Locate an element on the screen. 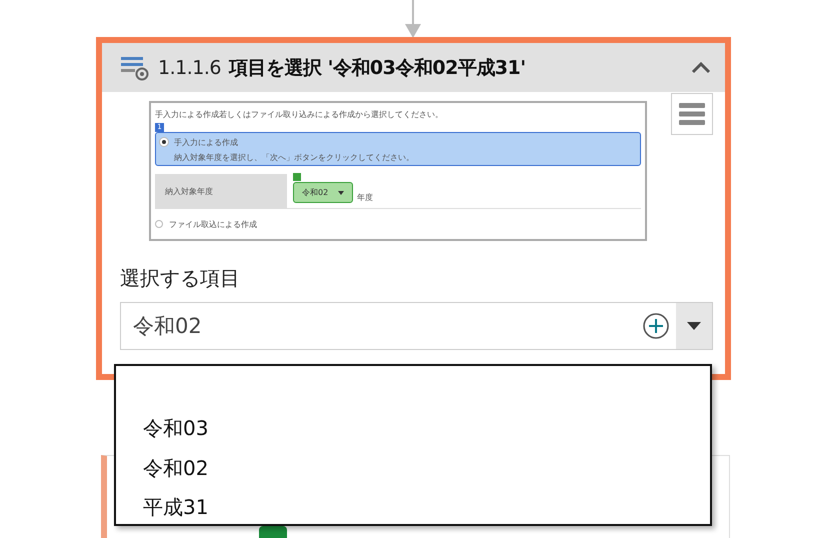  item-combobox: 令和02 is located at coordinates (416, 326).